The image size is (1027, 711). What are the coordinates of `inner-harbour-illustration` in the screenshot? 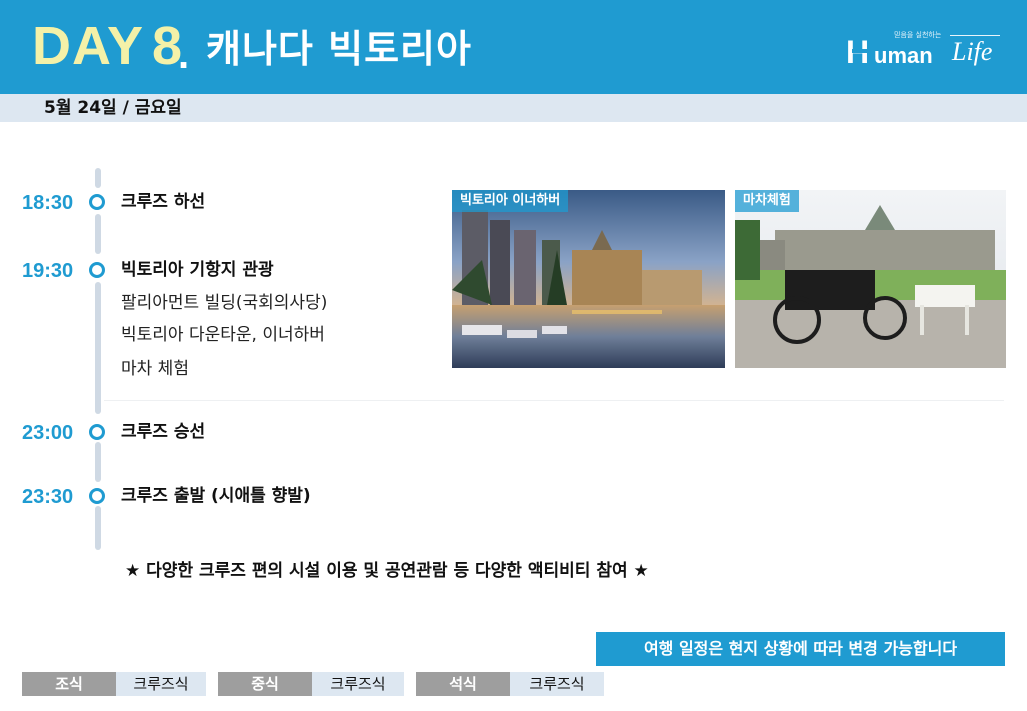 It's located at (588, 279).